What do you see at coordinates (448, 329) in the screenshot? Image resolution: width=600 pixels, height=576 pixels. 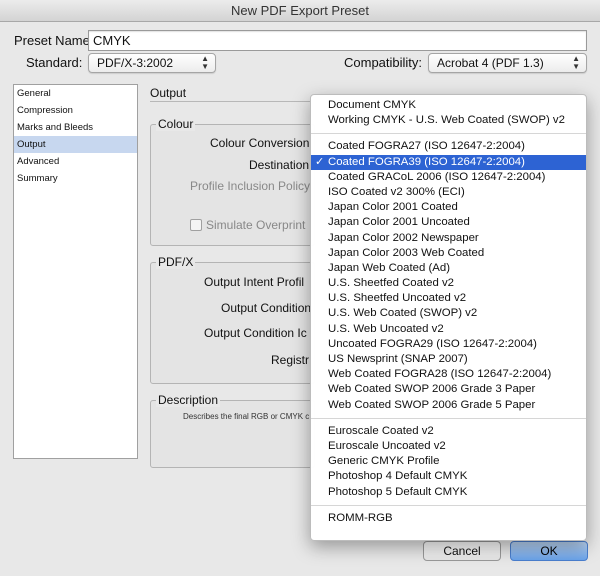 I see `menu-item: U.S. Web Uncoated v2` at bounding box center [448, 329].